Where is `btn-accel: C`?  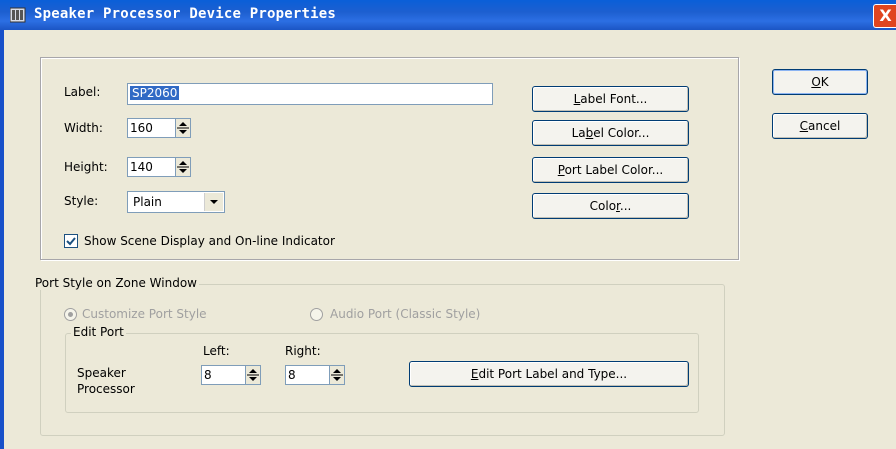 btn-accel: C is located at coordinates (804, 126).